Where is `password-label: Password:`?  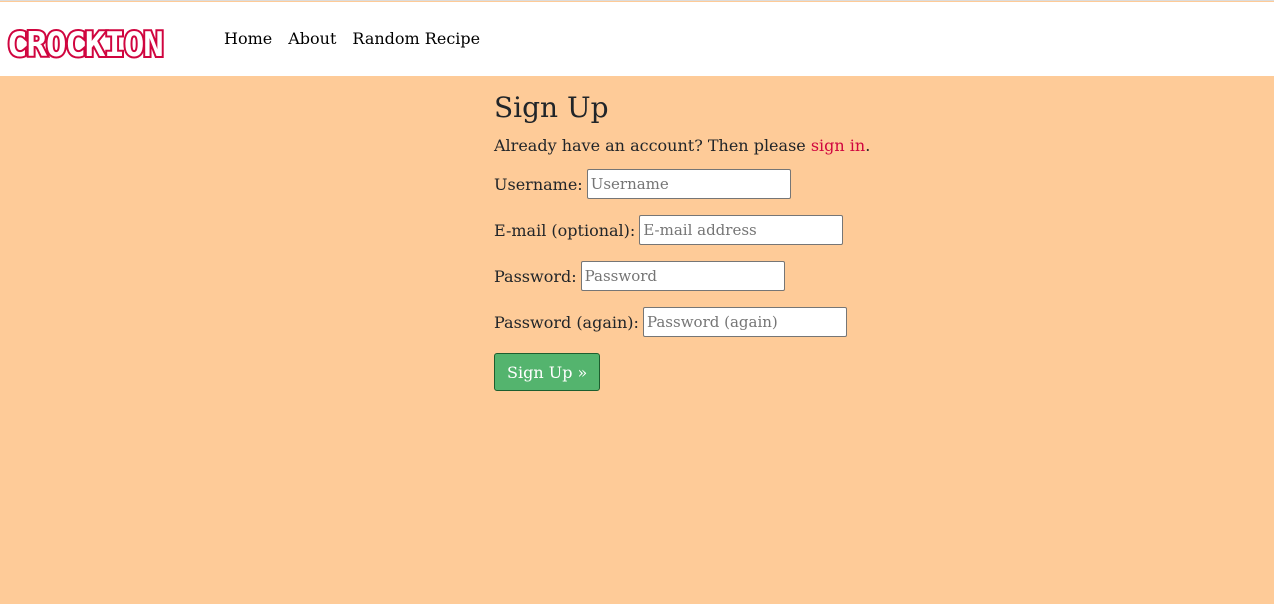 password-label: Password: is located at coordinates (535, 276).